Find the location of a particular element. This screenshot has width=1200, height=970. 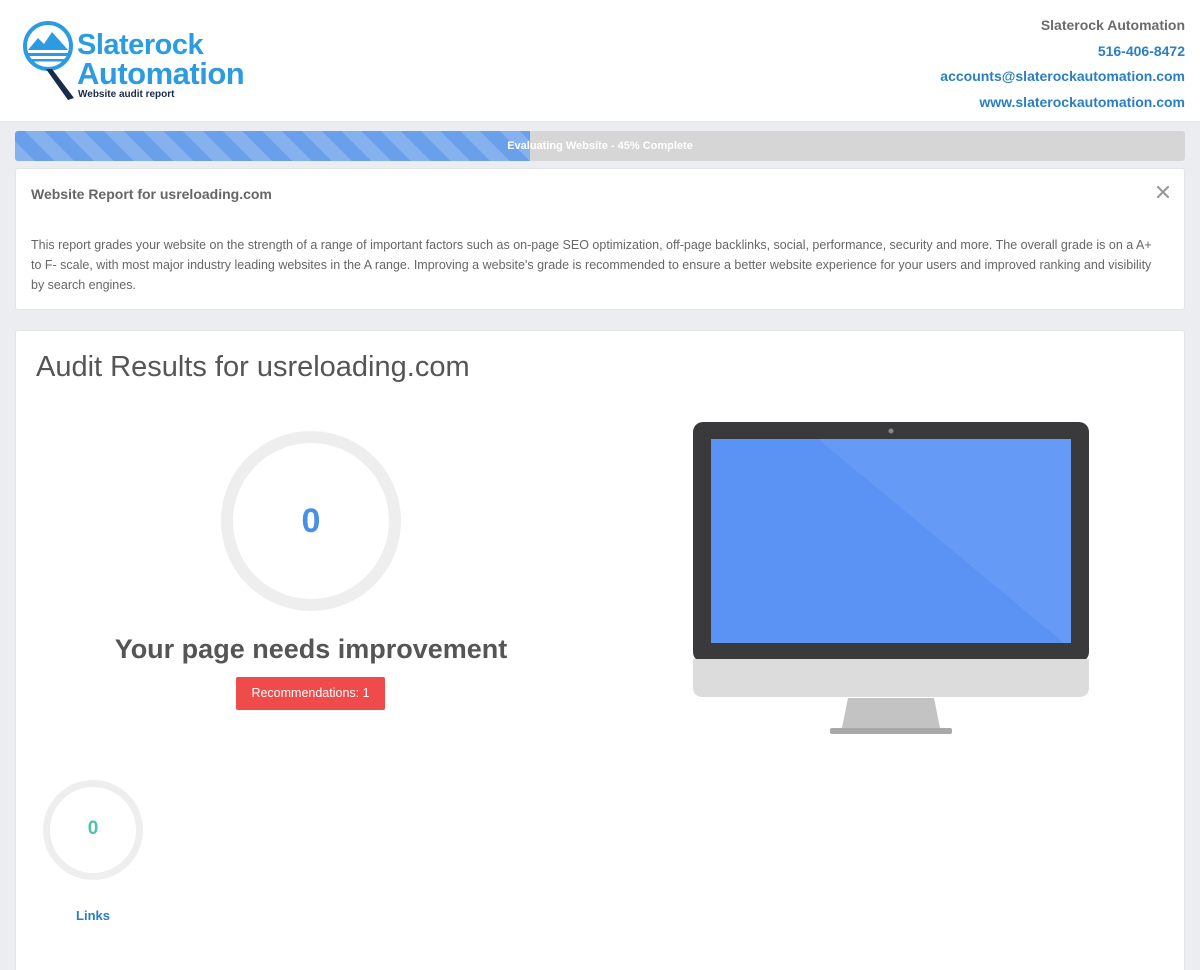

magnifier-mountain-icon is located at coordinates (48, 60).